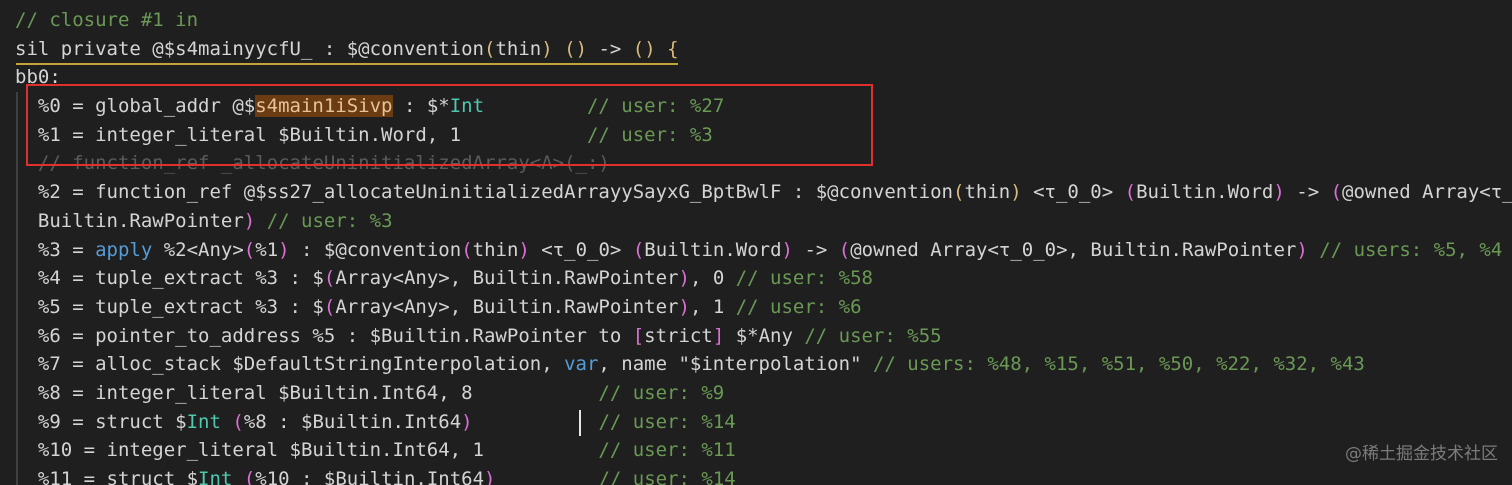 The height and width of the screenshot is (485, 1512). What do you see at coordinates (667, 450) in the screenshot?
I see `code-token-comment: // user: %11` at bounding box center [667, 450].